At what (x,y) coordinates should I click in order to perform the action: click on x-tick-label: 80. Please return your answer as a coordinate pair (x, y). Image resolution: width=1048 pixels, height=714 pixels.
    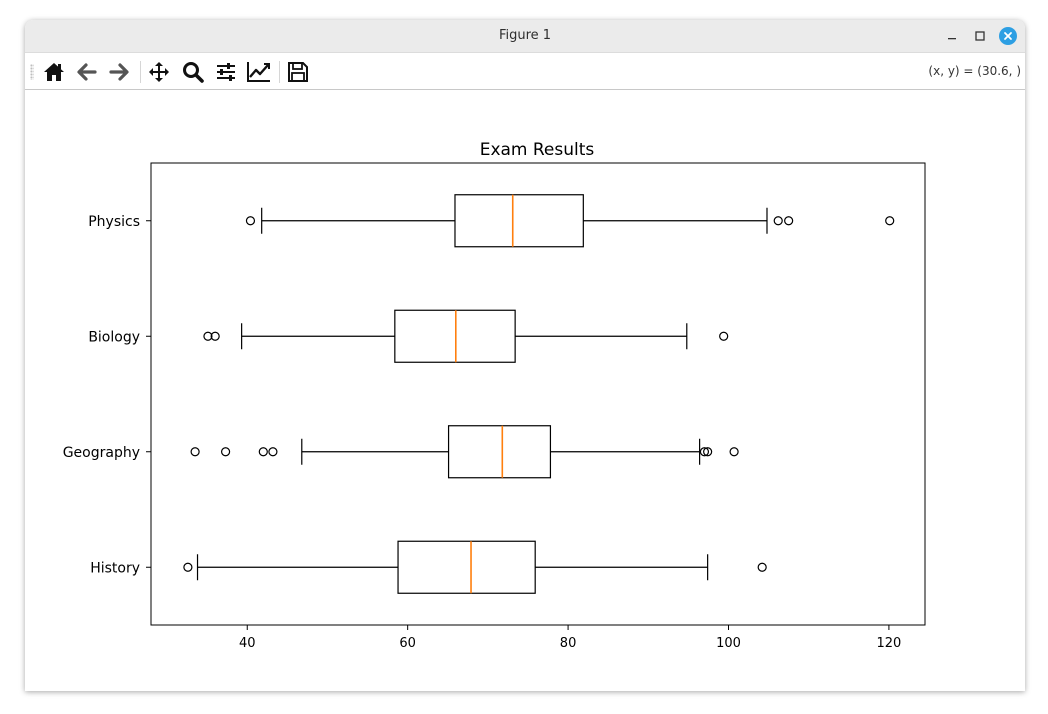
    Looking at the image, I should click on (568, 643).